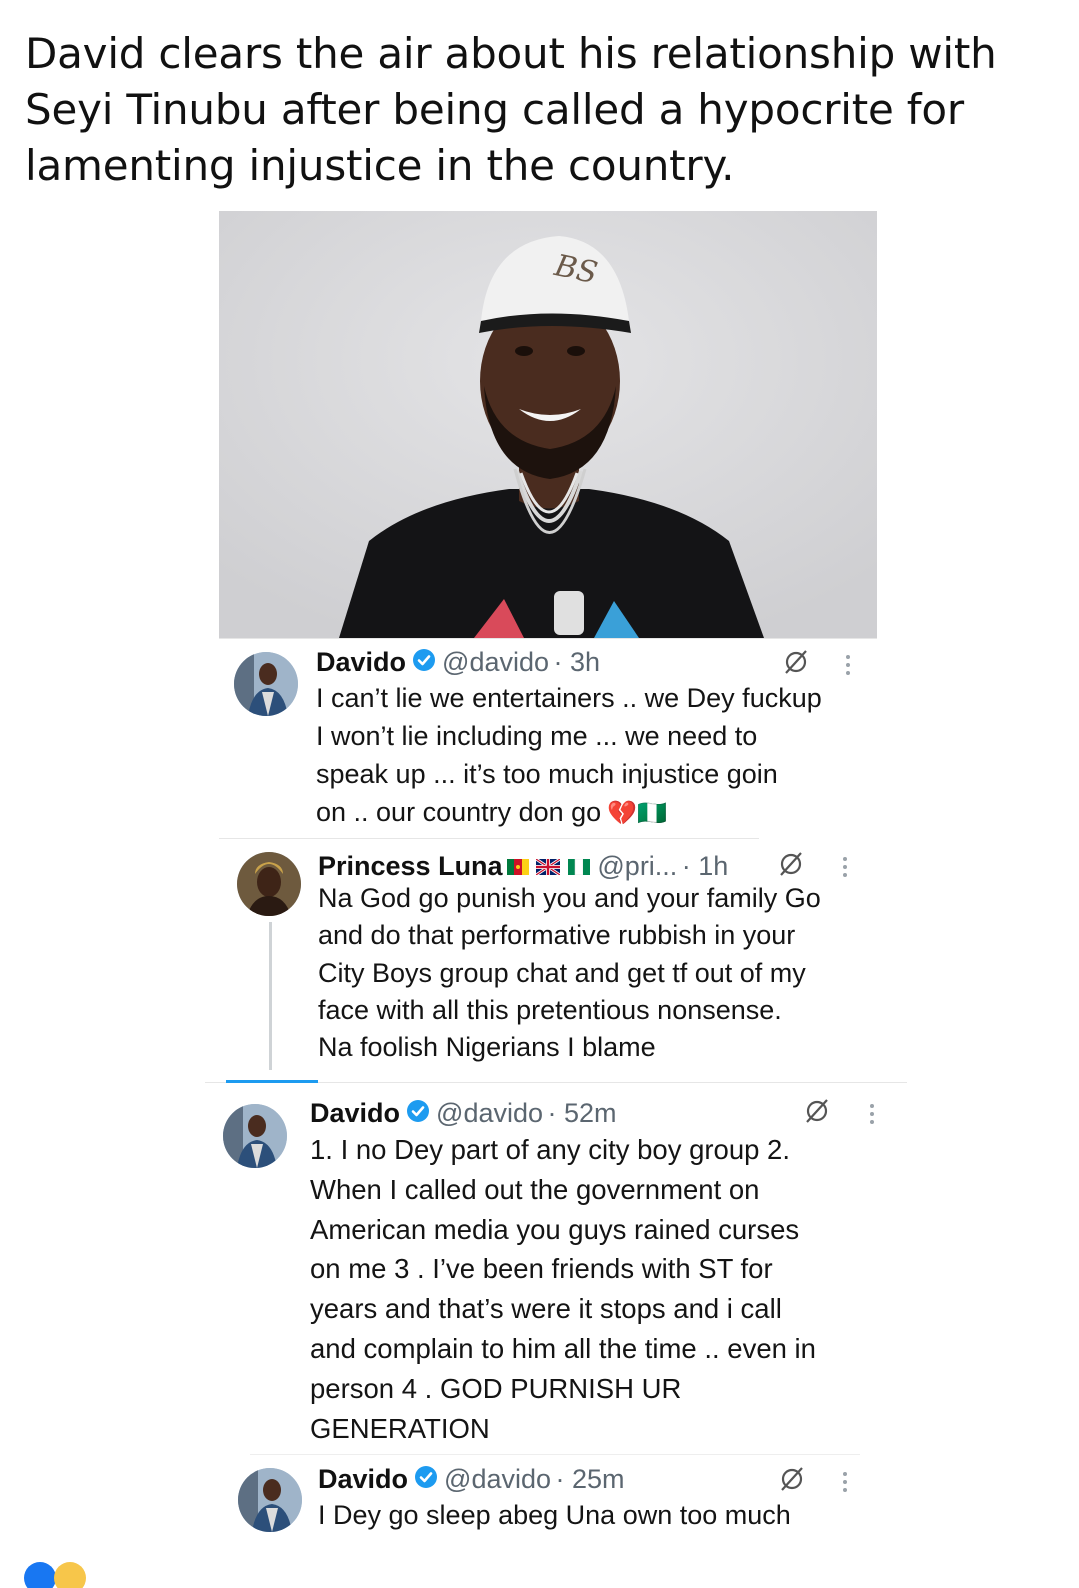 This screenshot has width=1079, height=1588. What do you see at coordinates (576, 662) in the screenshot?
I see `tweet-time: · 3h` at bounding box center [576, 662].